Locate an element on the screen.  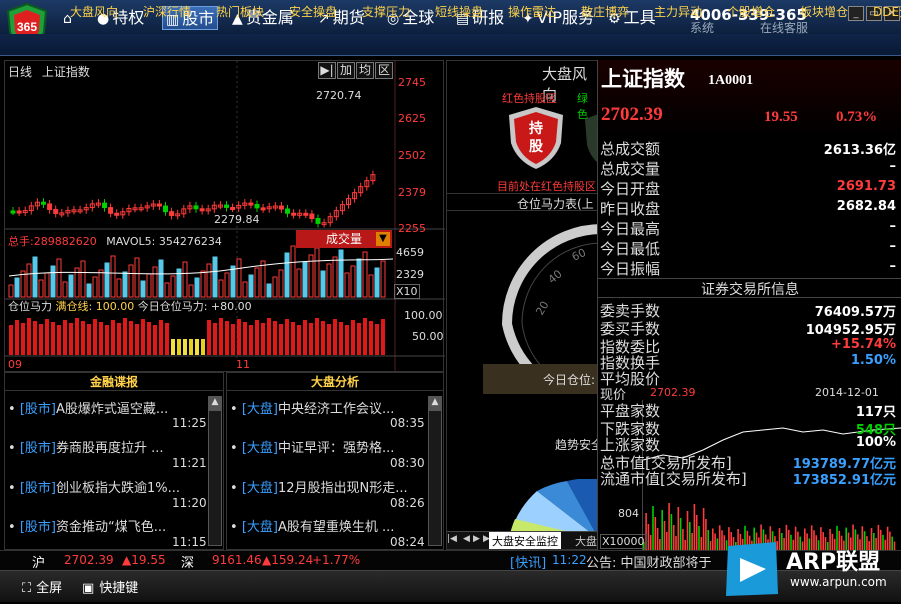
tab-next-icon: ▶ is located at coordinates (476, 539).